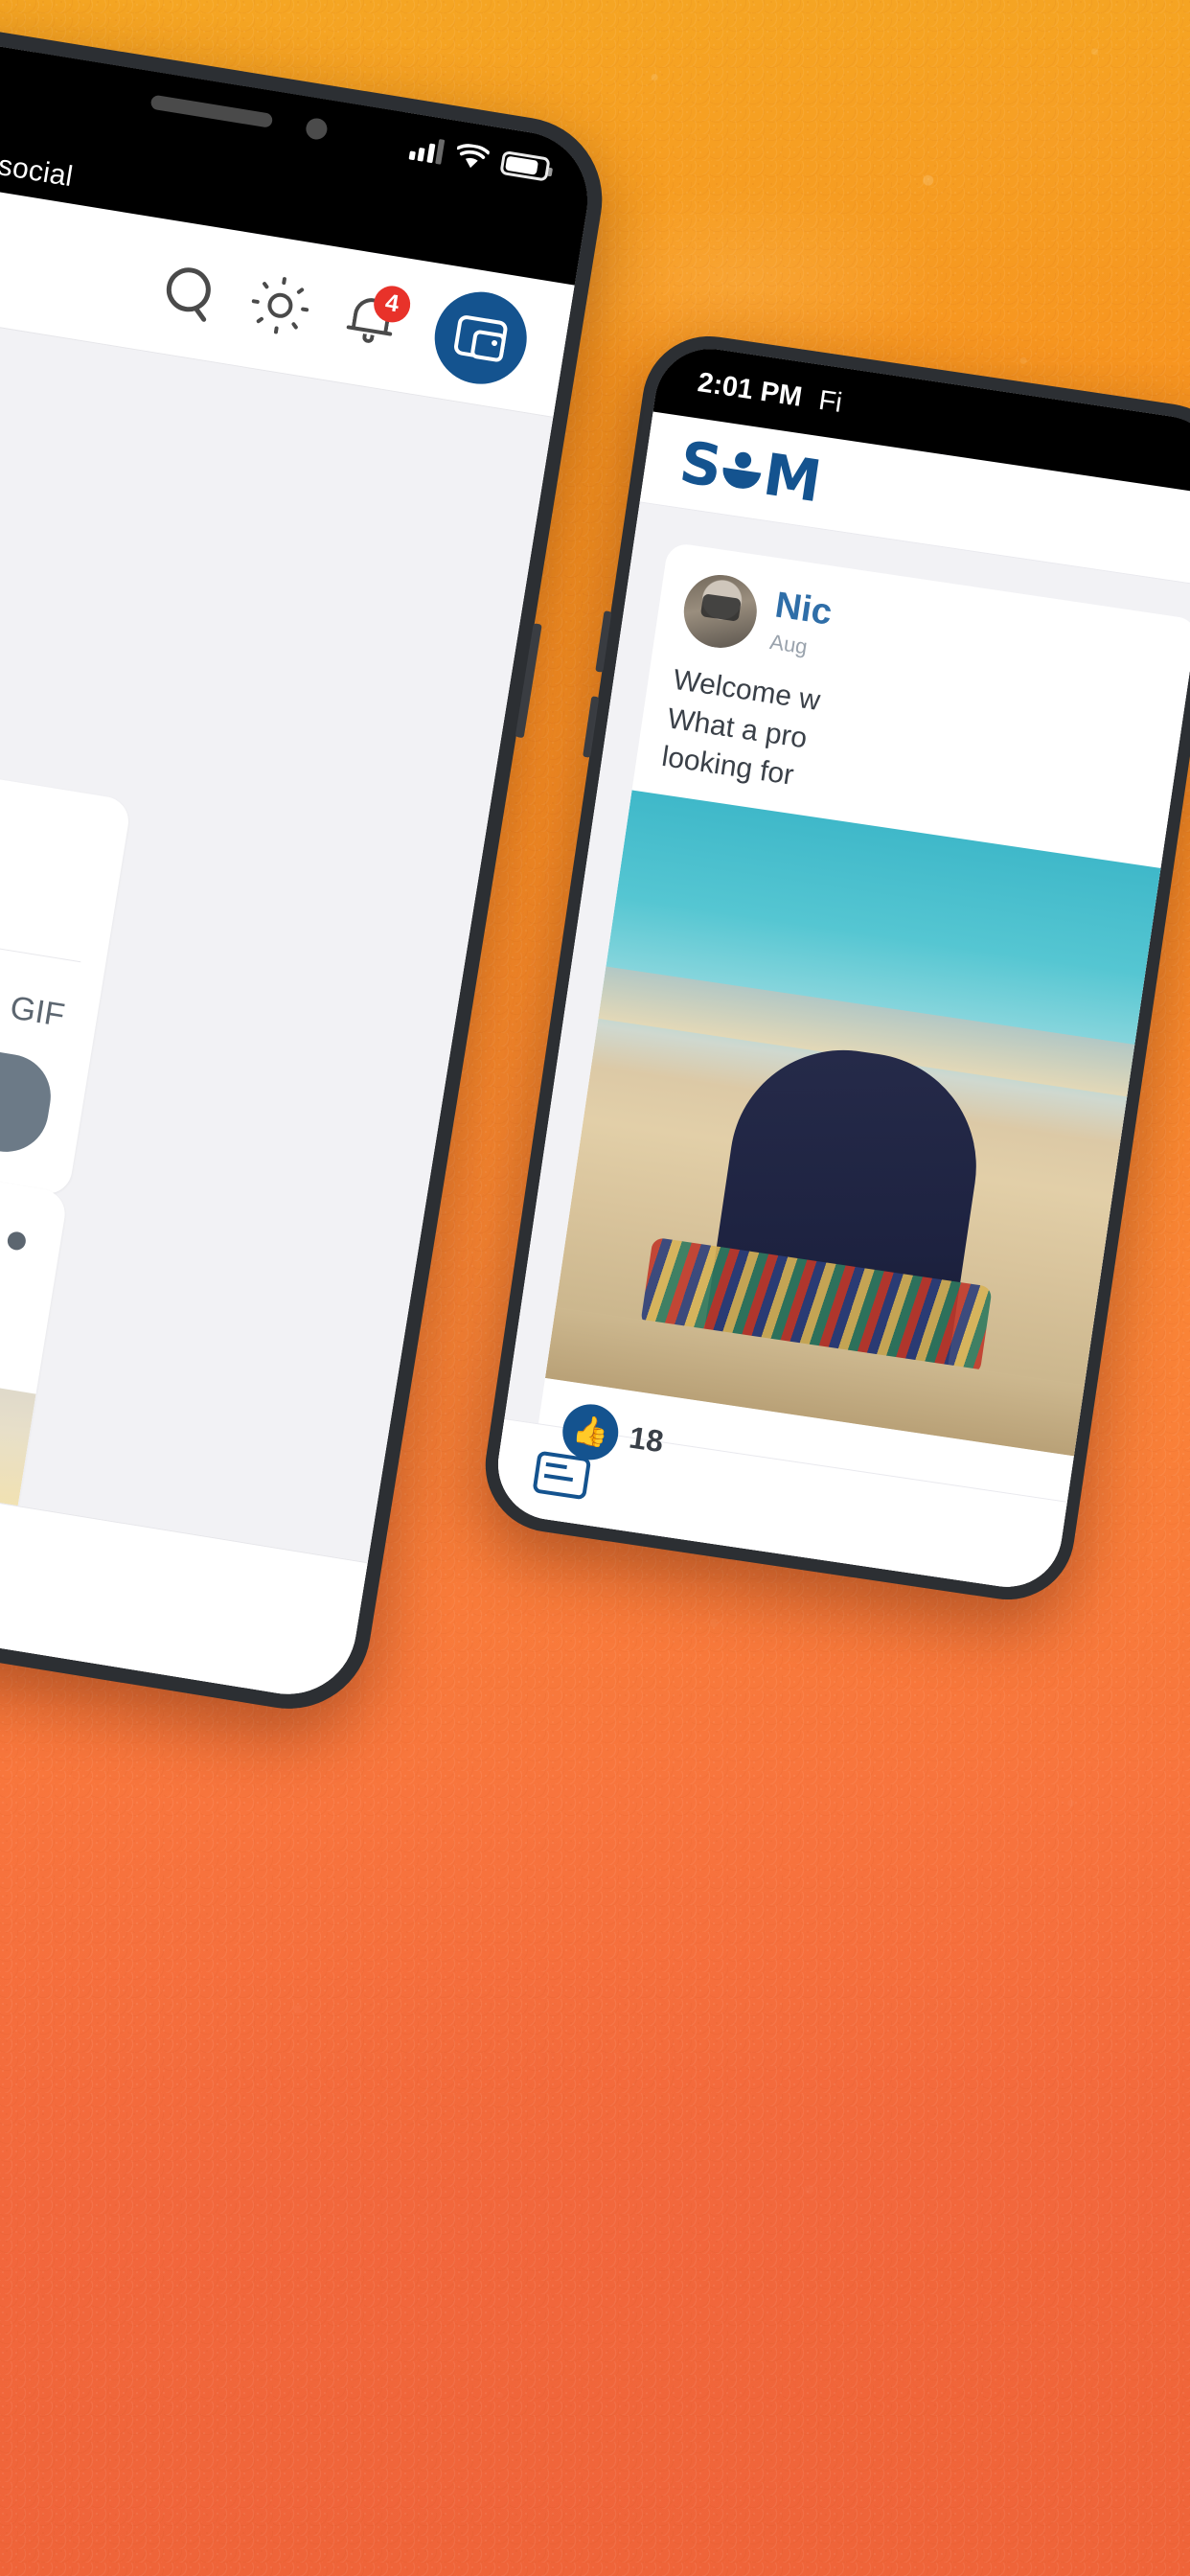 This screenshot has width=1190, height=2576. What do you see at coordinates (15, 1230) in the screenshot?
I see `more-options-icon` at bounding box center [15, 1230].